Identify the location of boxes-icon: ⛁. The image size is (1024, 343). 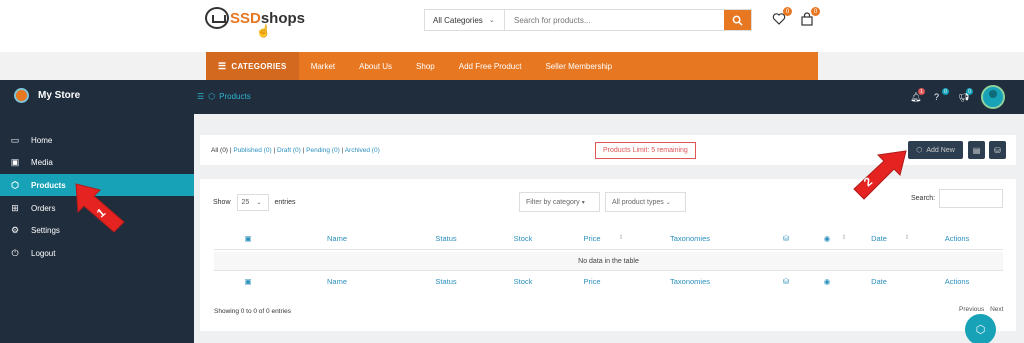
(997, 150).